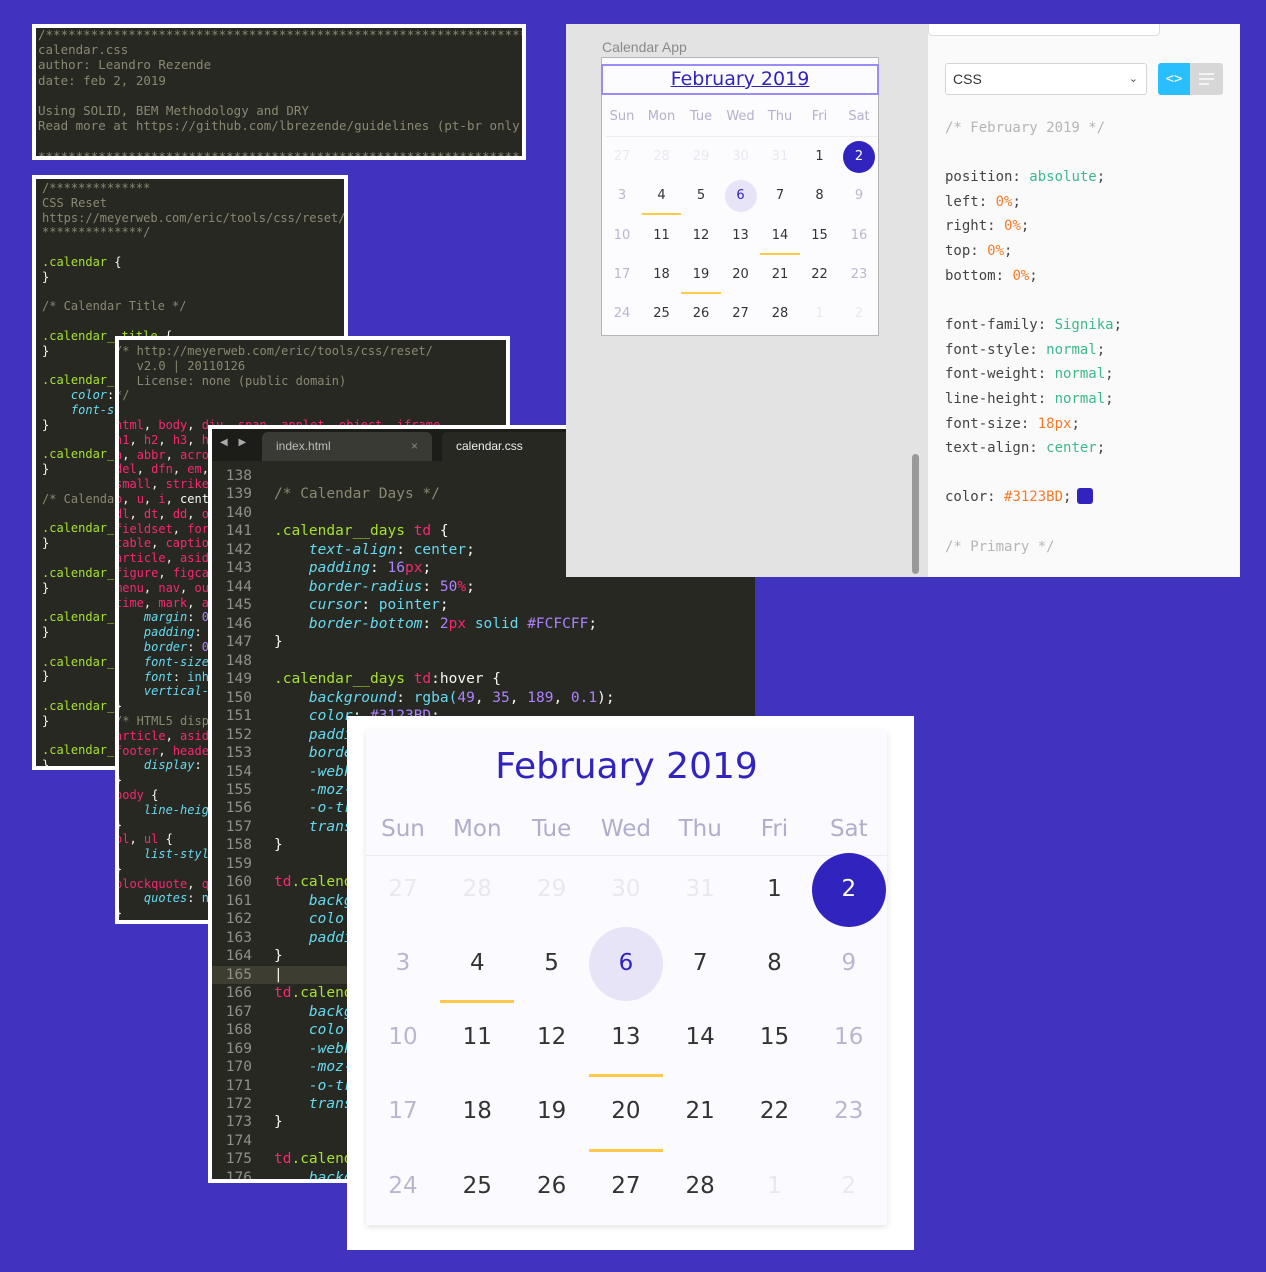  What do you see at coordinates (644, 47) in the screenshot?
I see `artboard-label: Calendar App` at bounding box center [644, 47].